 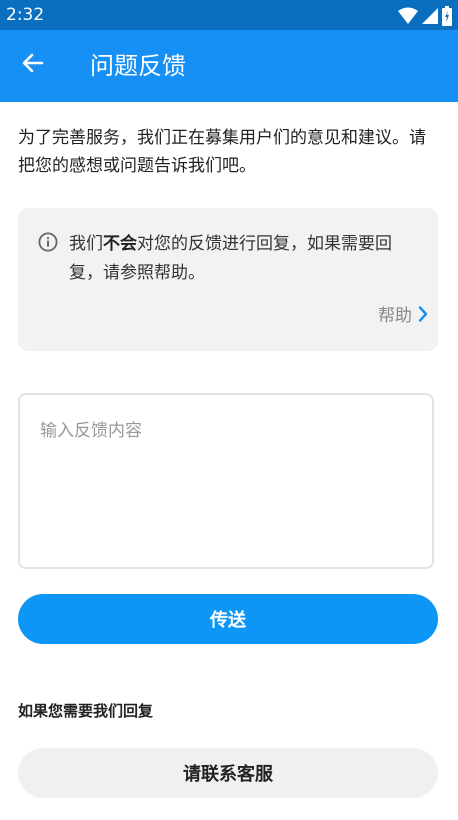 I want to click on help-link-label: 帮助, so click(x=395, y=316).